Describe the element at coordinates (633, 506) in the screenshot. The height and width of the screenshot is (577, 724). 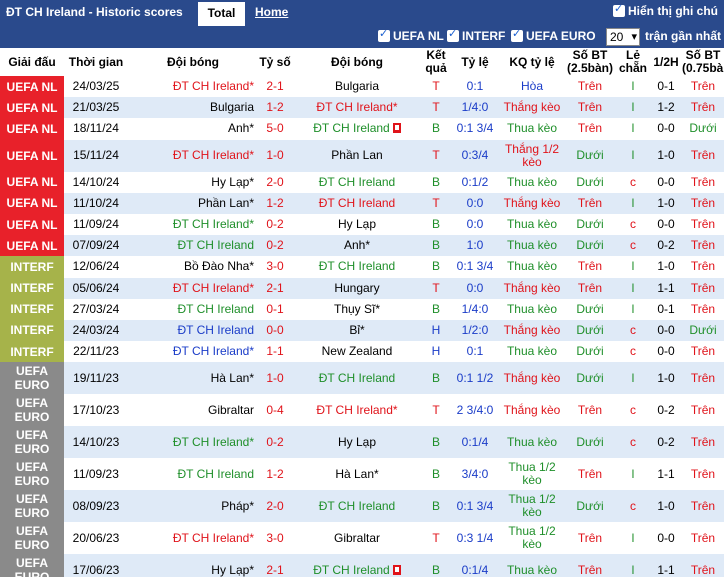
I see `odd-even-cell: c` at that location.